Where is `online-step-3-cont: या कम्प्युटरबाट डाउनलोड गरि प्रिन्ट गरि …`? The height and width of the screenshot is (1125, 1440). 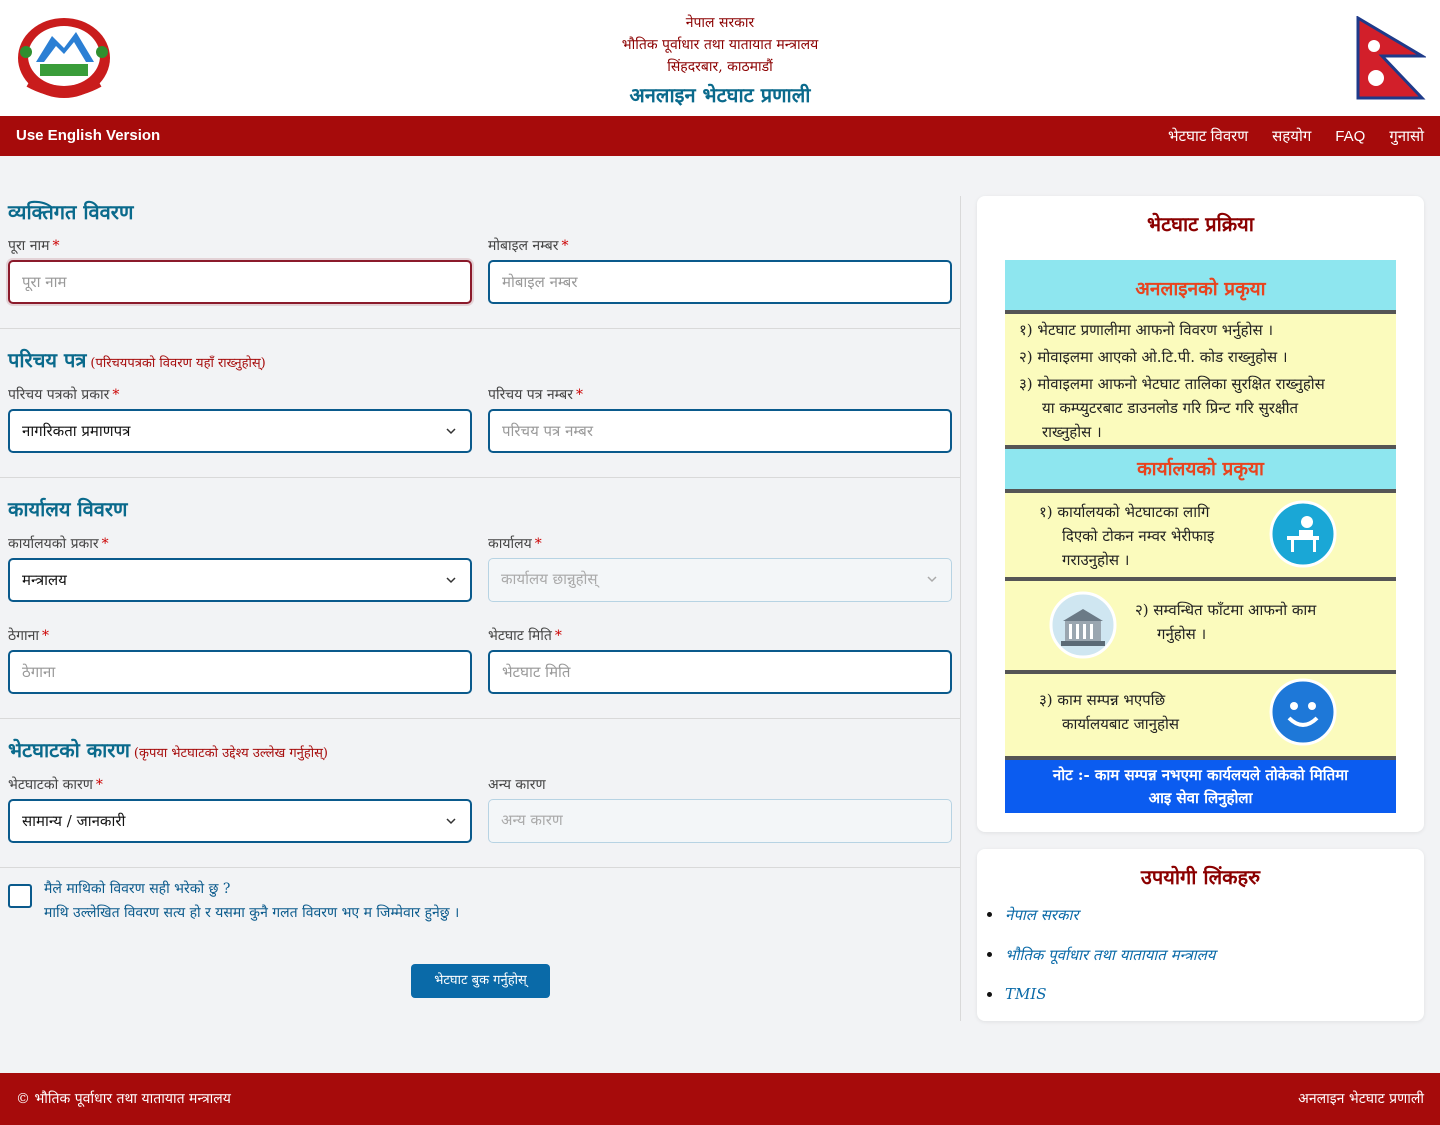 online-step-3-cont: या कम्प्युटरबाट डाउनलोड गरि प्रिन्ट गरि … is located at coordinates (1170, 408).